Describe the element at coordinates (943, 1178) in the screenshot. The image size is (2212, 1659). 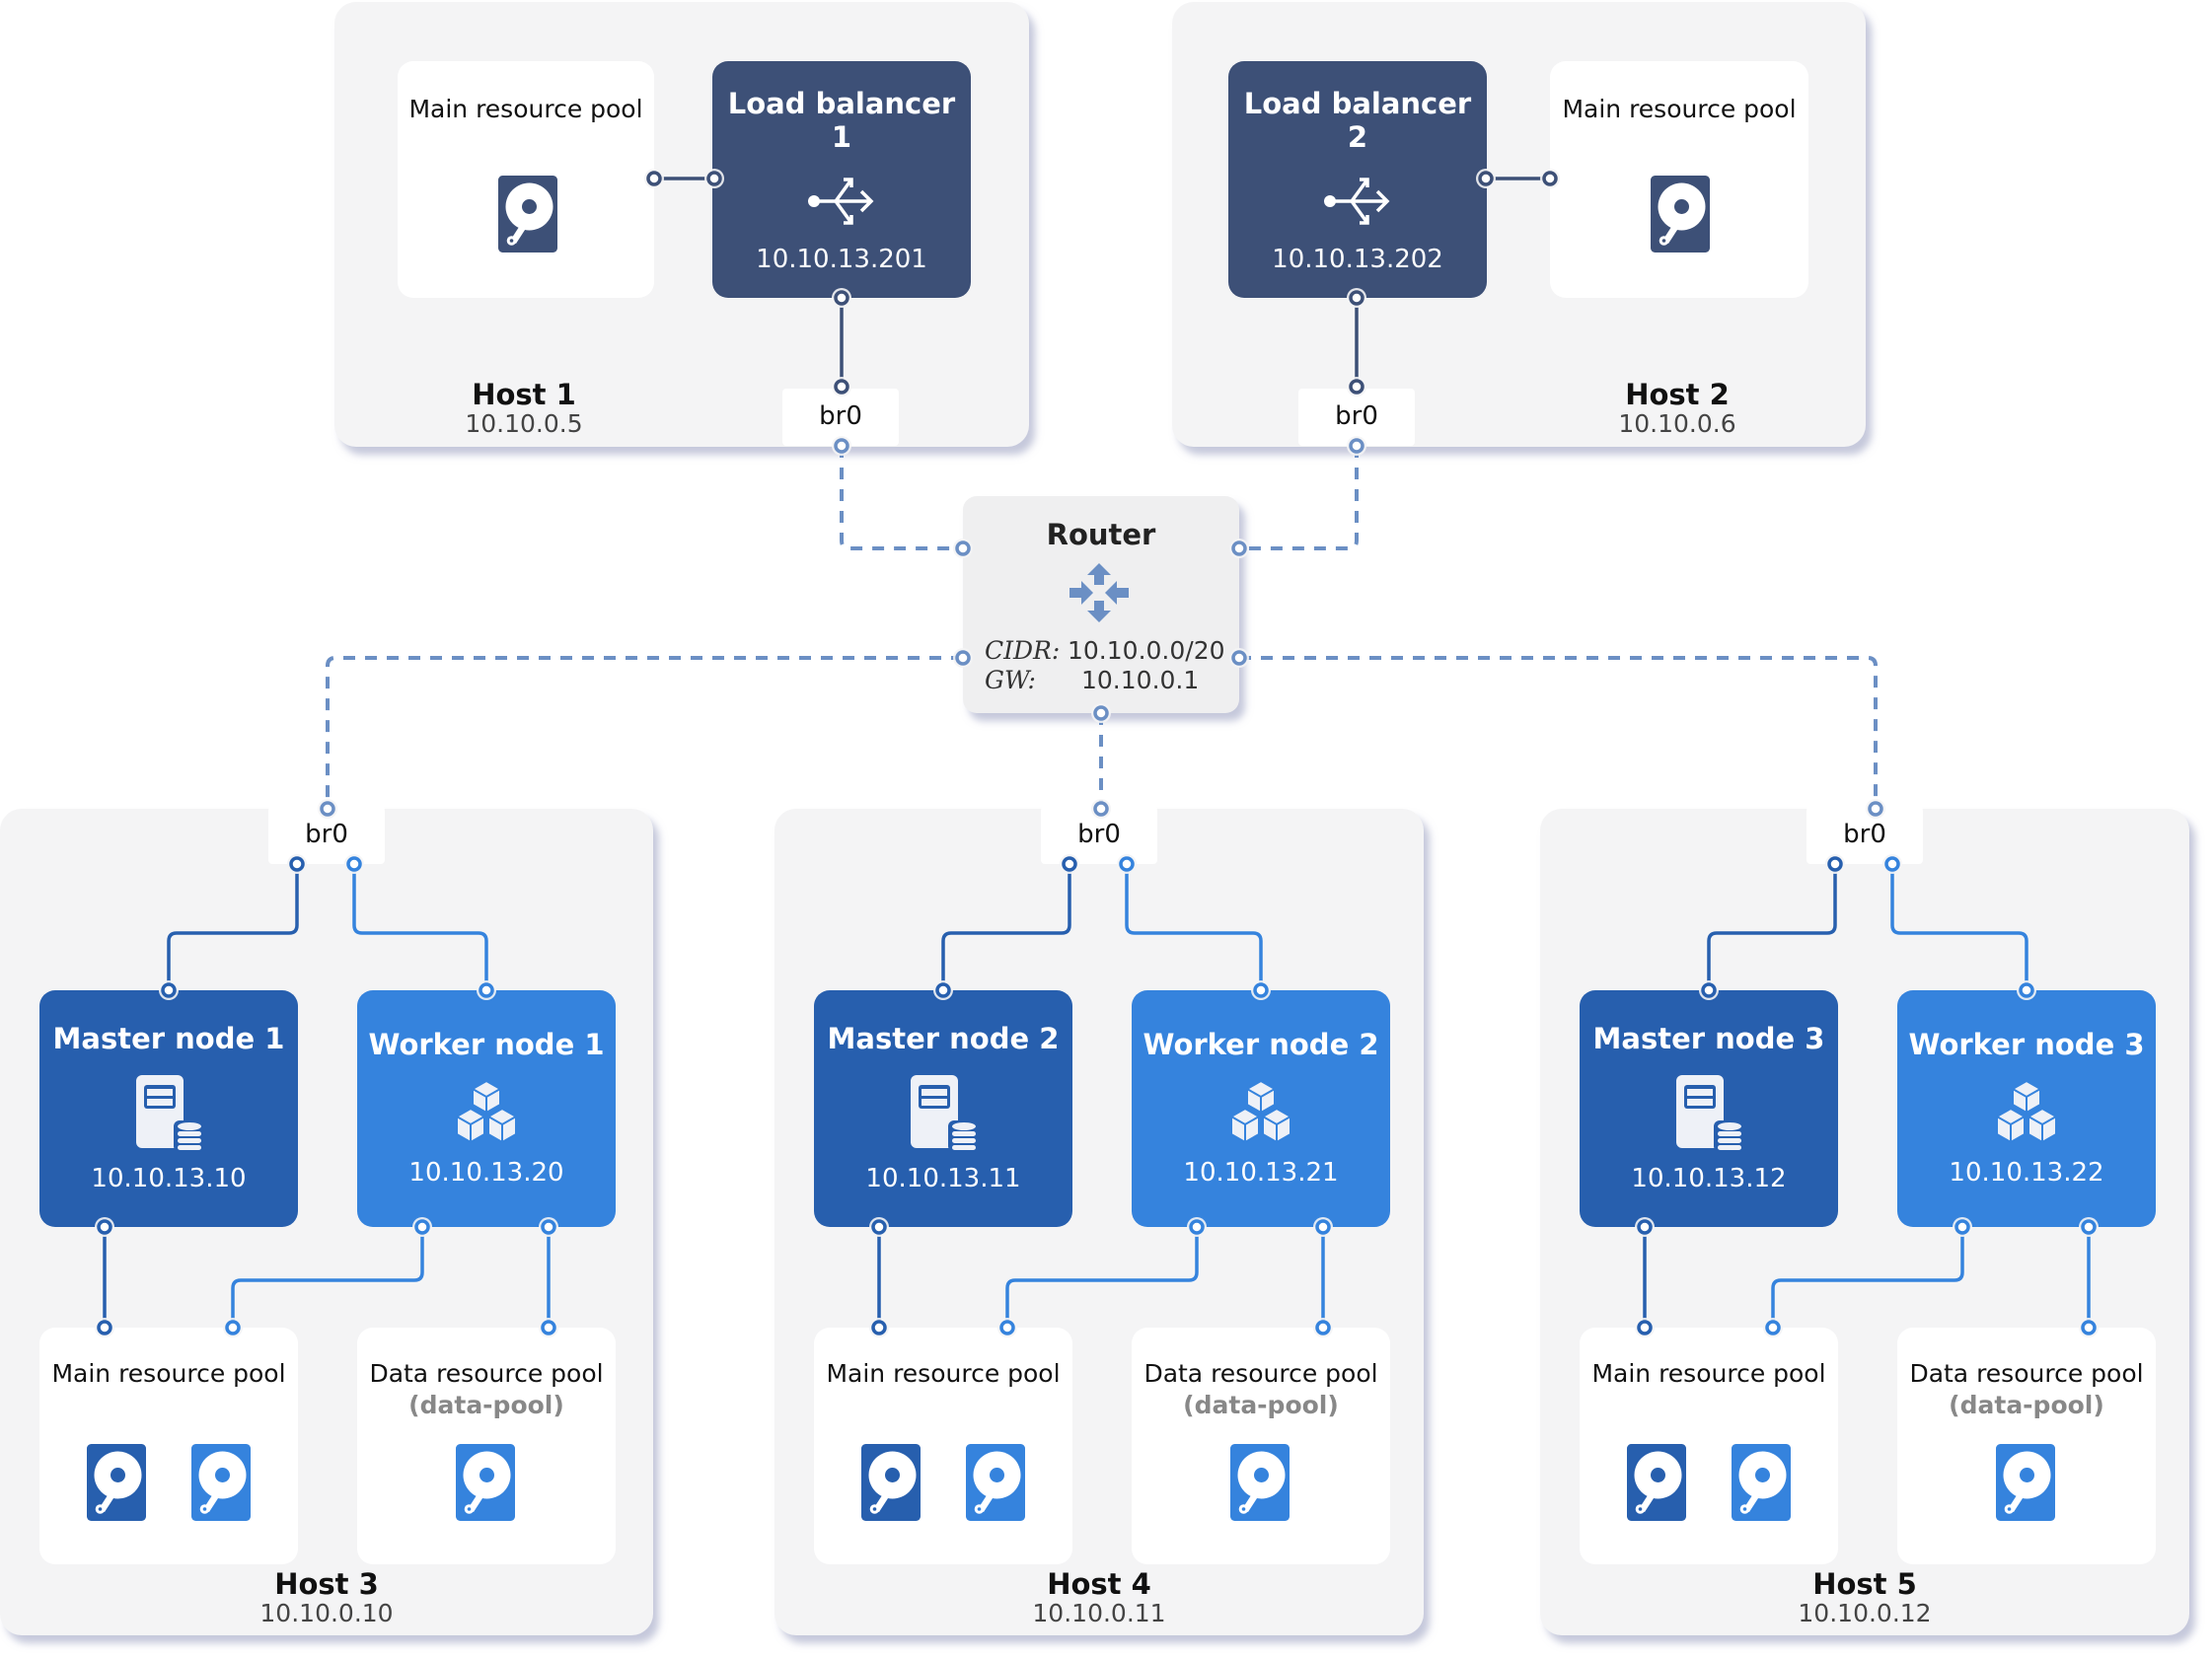
I see `master-node-ip: 10.10.13.11` at that location.